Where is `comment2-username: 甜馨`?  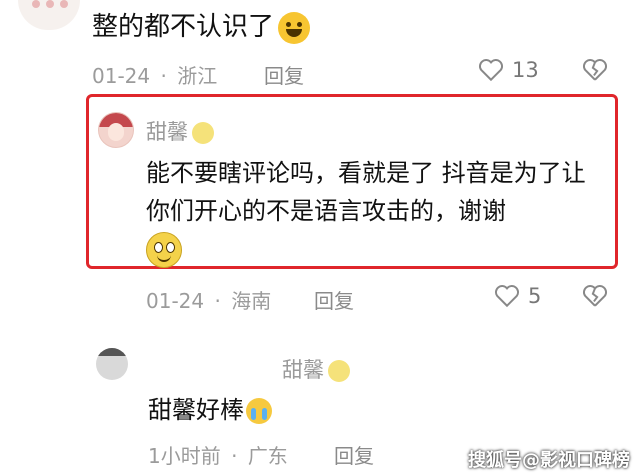
comment2-username: 甜馨 is located at coordinates (167, 132).